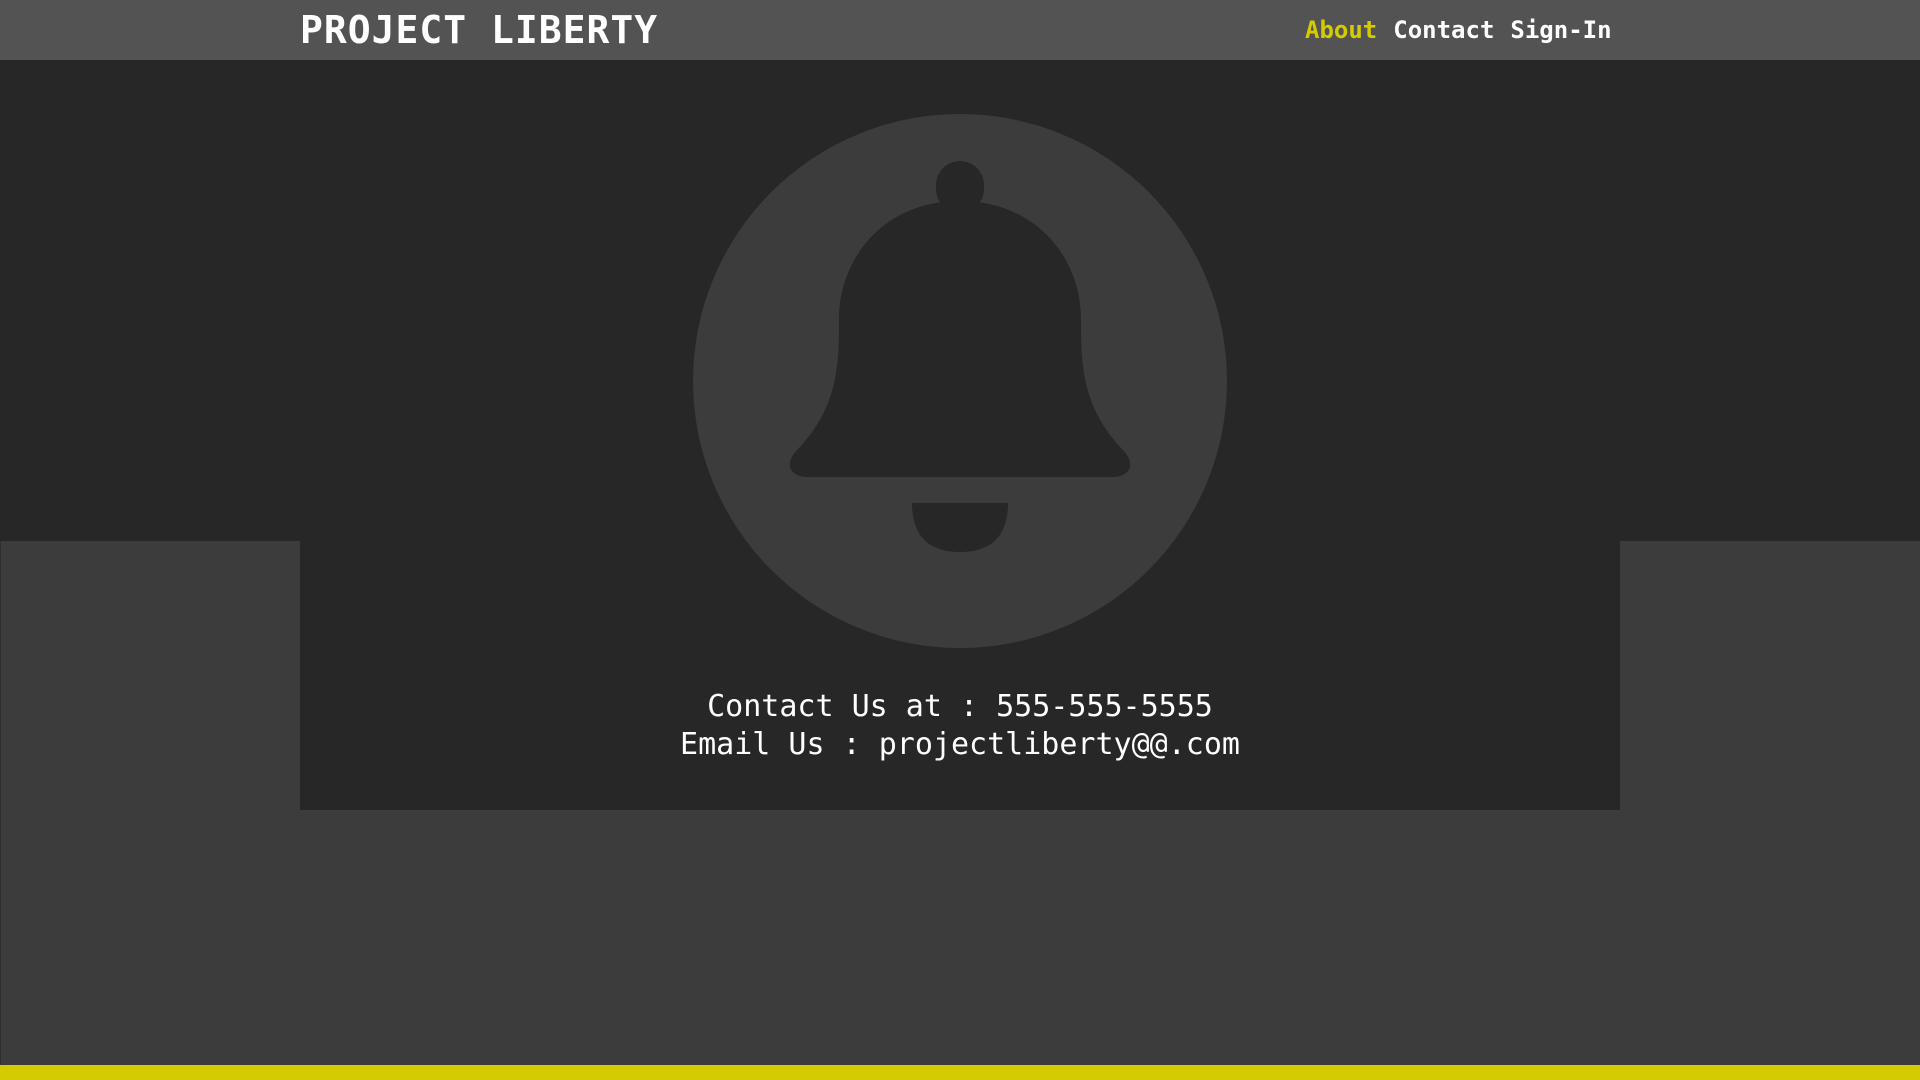 This screenshot has height=1080, width=1920. What do you see at coordinates (1443, 30) in the screenshot?
I see `nav-link-contact: Contact` at bounding box center [1443, 30].